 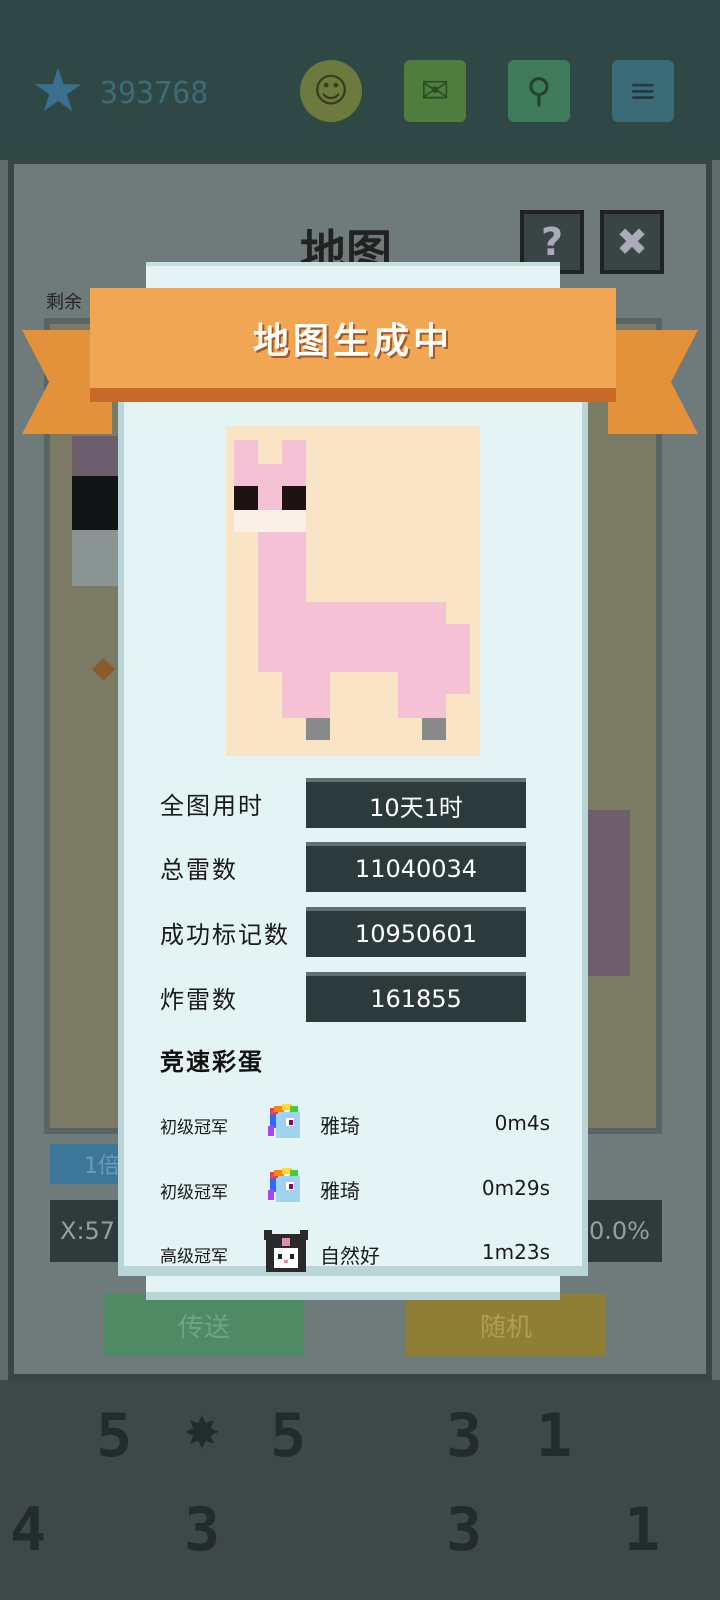 I want to click on record-rank: 高级冠军, so click(x=194, y=1257).